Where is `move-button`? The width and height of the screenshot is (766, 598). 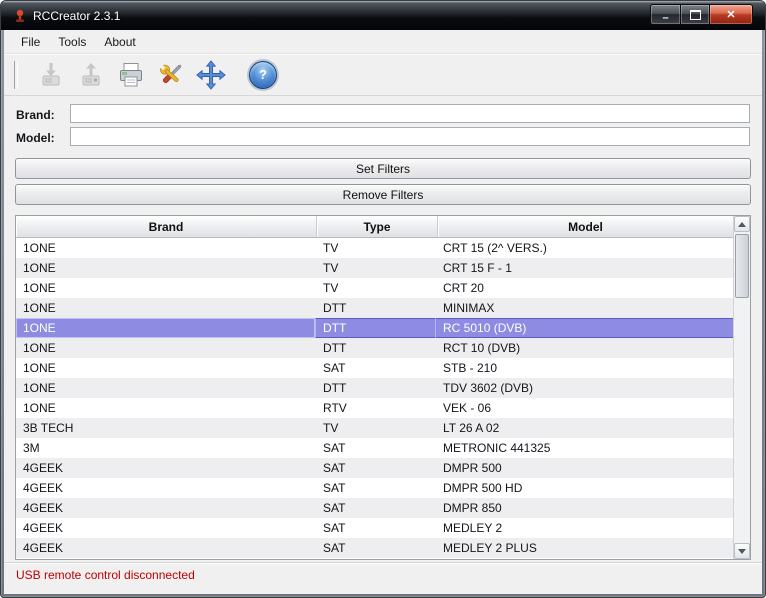
move-button is located at coordinates (211, 75).